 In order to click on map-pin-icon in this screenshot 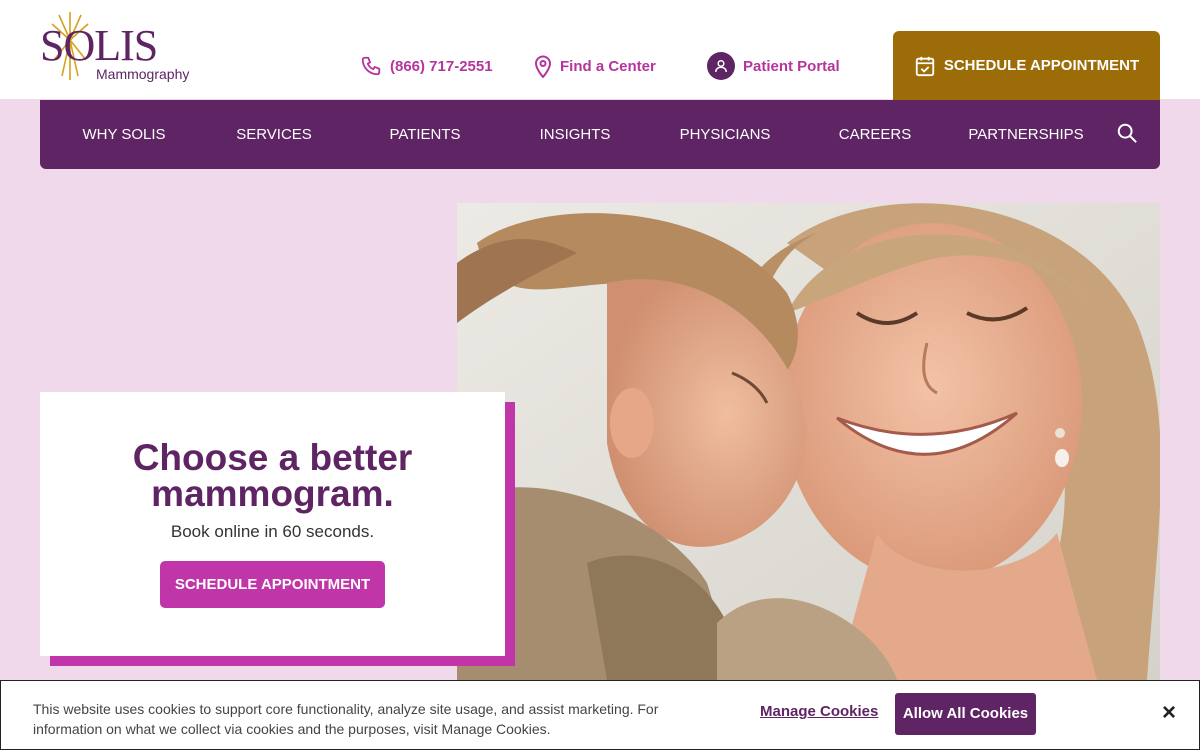, I will do `click(543, 66)`.